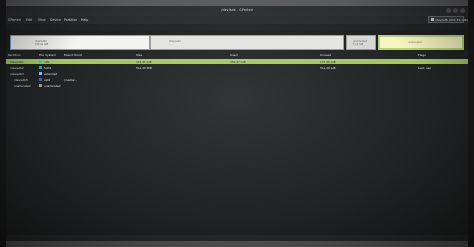  What do you see at coordinates (144, 67) in the screenshot?
I see `cell-size: 512.00 MiB` at bounding box center [144, 67].